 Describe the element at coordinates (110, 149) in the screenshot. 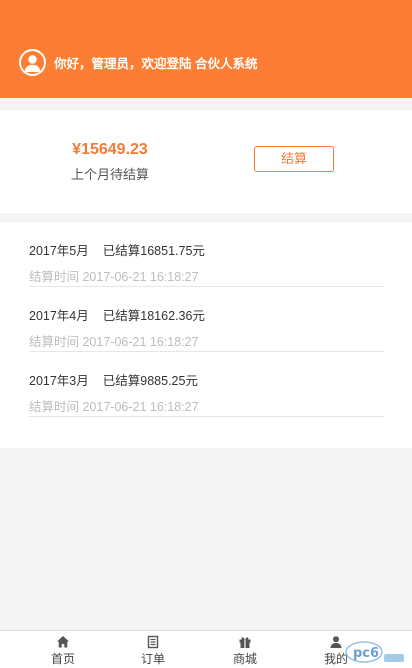

I see `pending-amount: ¥15649.23` at that location.